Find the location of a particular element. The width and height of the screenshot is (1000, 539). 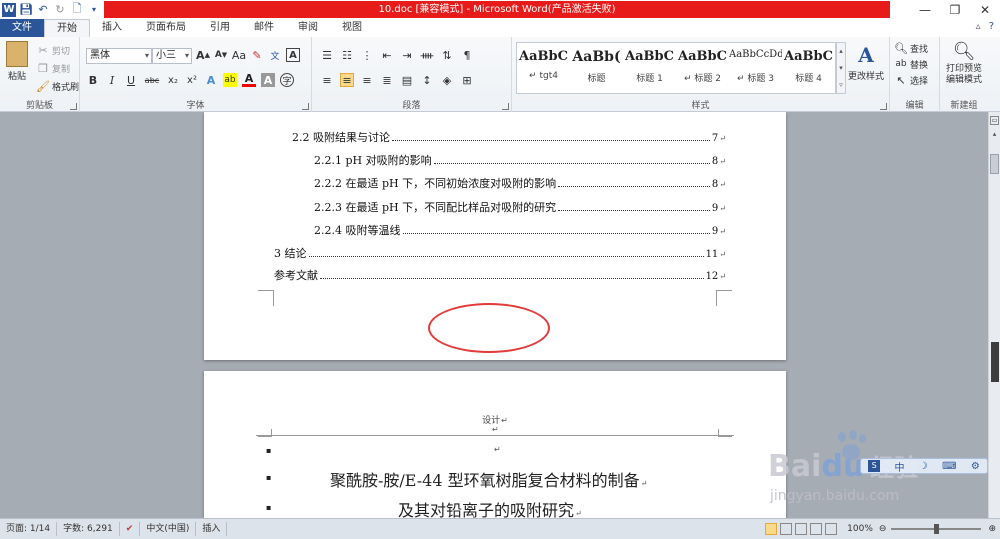

char-border-icon: A is located at coordinates (293, 55).